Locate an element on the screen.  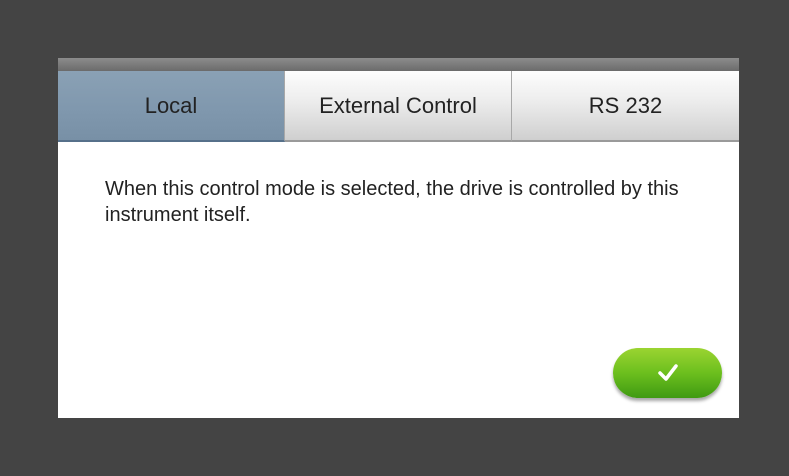
check-icon is located at coordinates (667, 372).